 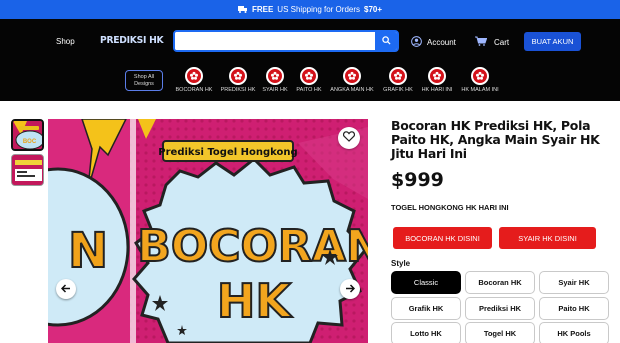 I want to click on category-label: HK MALAM INI, so click(x=480, y=90).